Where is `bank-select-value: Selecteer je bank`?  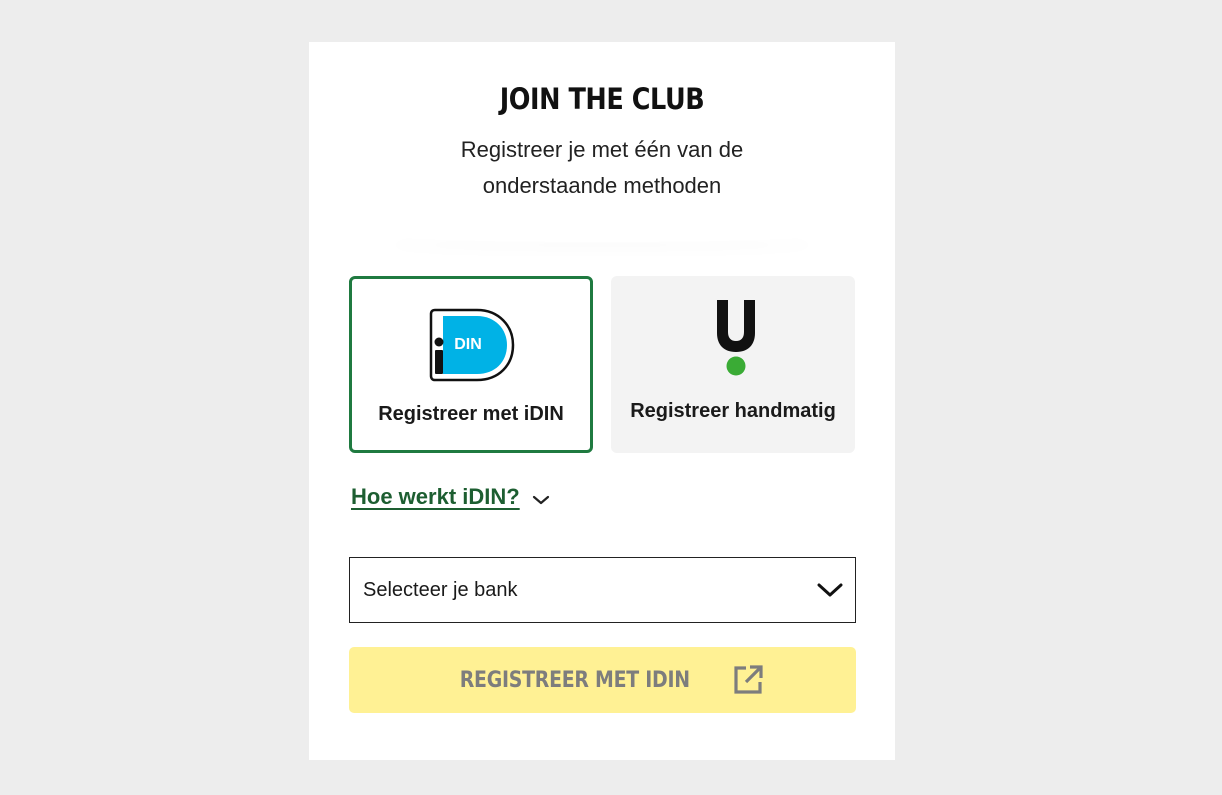 bank-select-value: Selecteer je bank is located at coordinates (440, 589).